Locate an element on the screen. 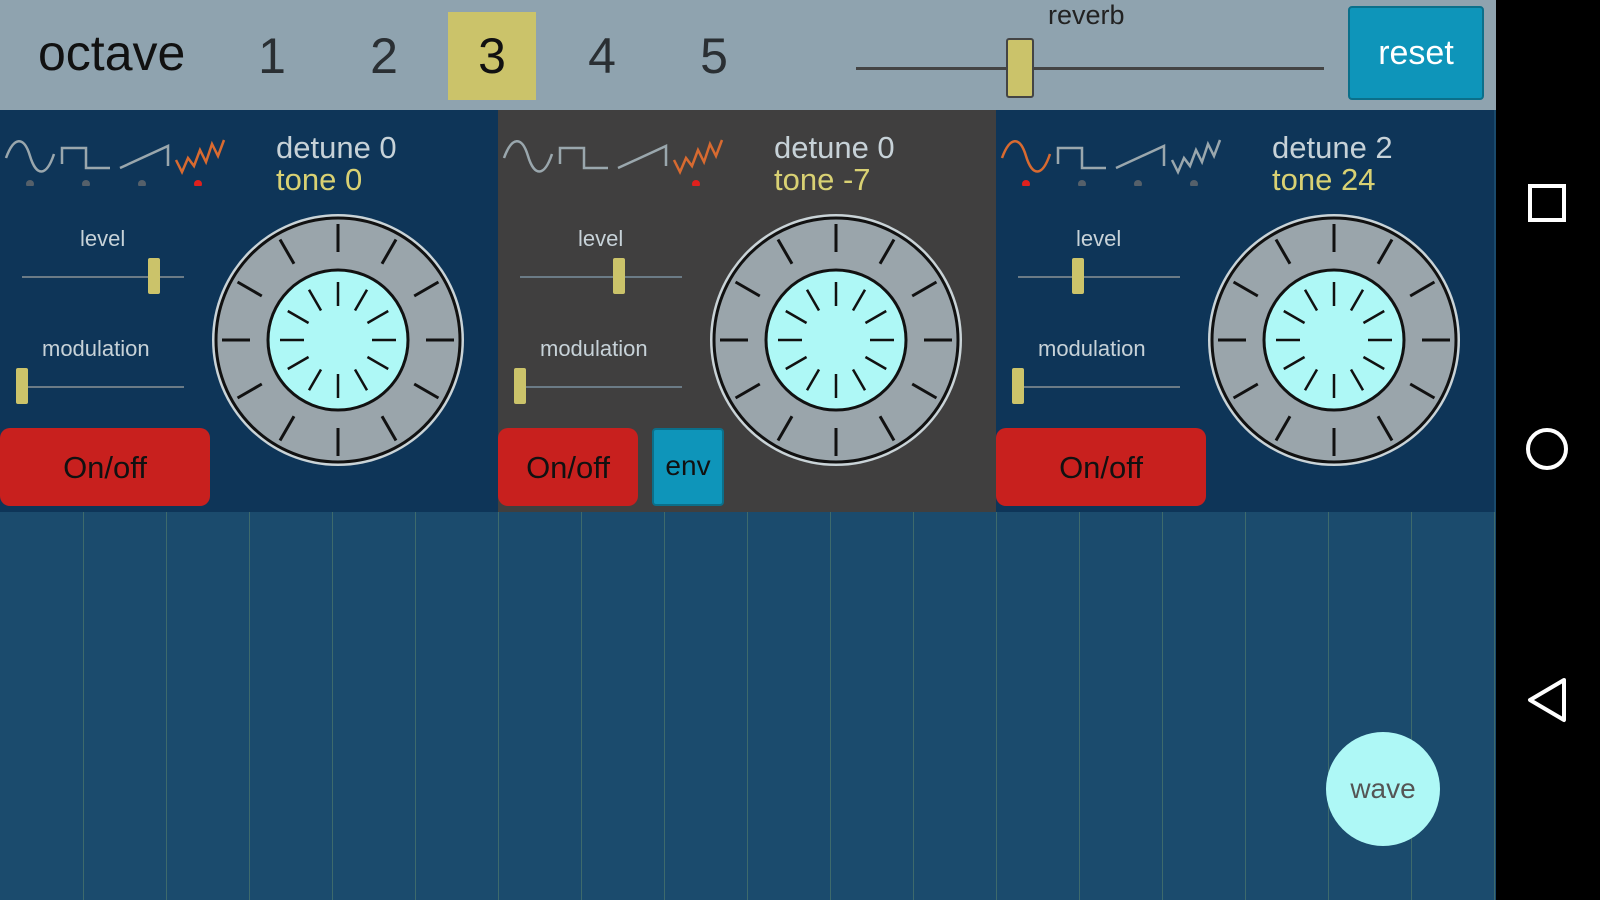 This screenshot has width=1600, height=900. env-button: env is located at coordinates (688, 467).